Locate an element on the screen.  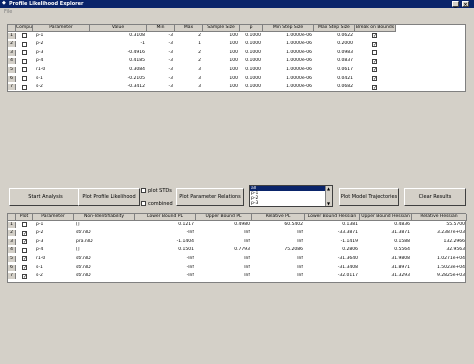
parameter-listbox: all p-1 p-2 p-3 ▲ ▼ is located at coordinates (291, 196).